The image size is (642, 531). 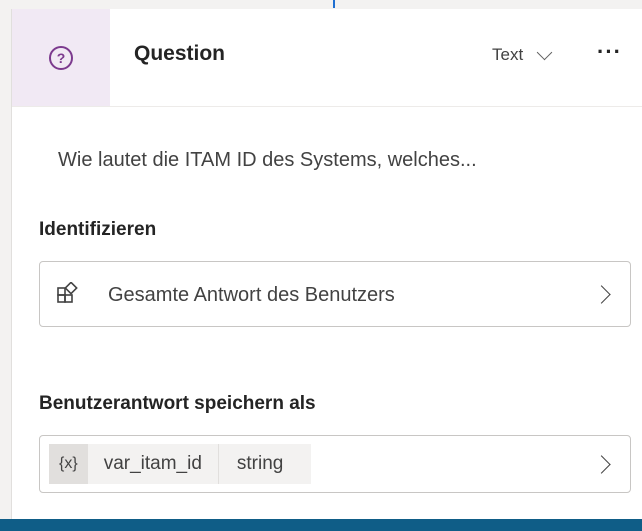 What do you see at coordinates (177, 403) in the screenshot?
I see `save-as-label: Benutzerantwort speichern als` at bounding box center [177, 403].